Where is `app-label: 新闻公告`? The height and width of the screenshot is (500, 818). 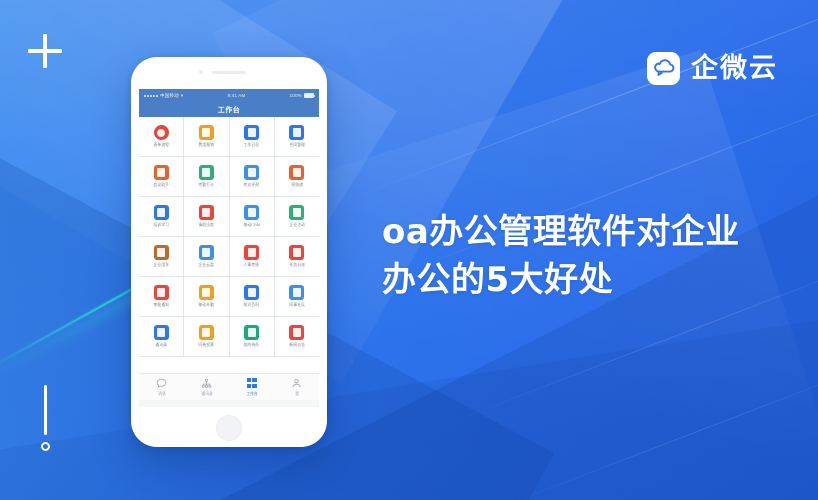 app-label: 新闻公告 is located at coordinates (297, 344).